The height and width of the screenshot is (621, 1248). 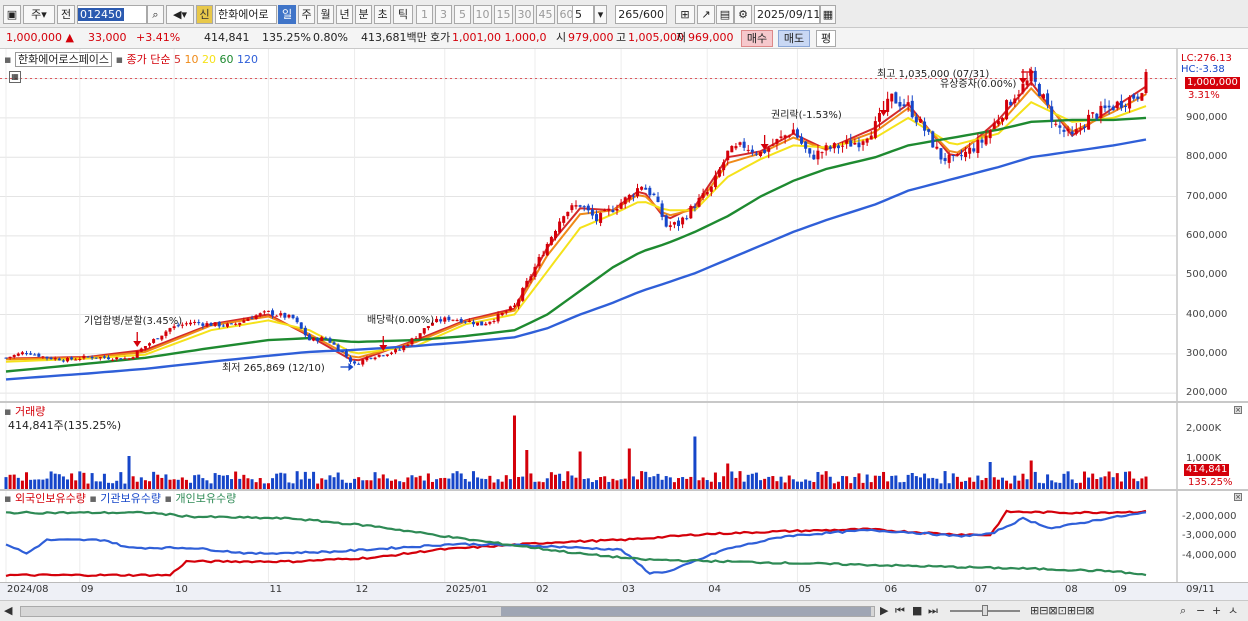 I want to click on interval-input: 5, so click(x=583, y=14).